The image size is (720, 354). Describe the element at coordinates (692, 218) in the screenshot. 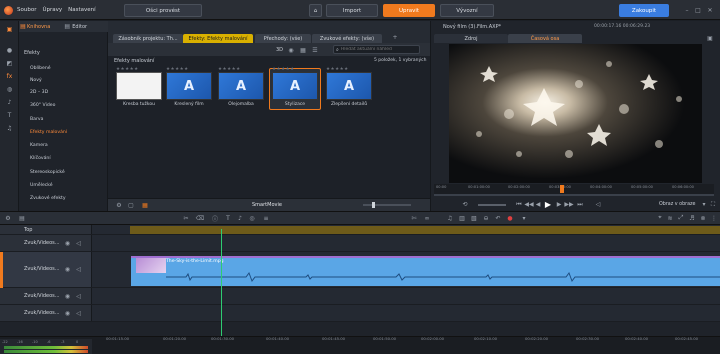

I see `audio-meter-icon: ♬` at that location.